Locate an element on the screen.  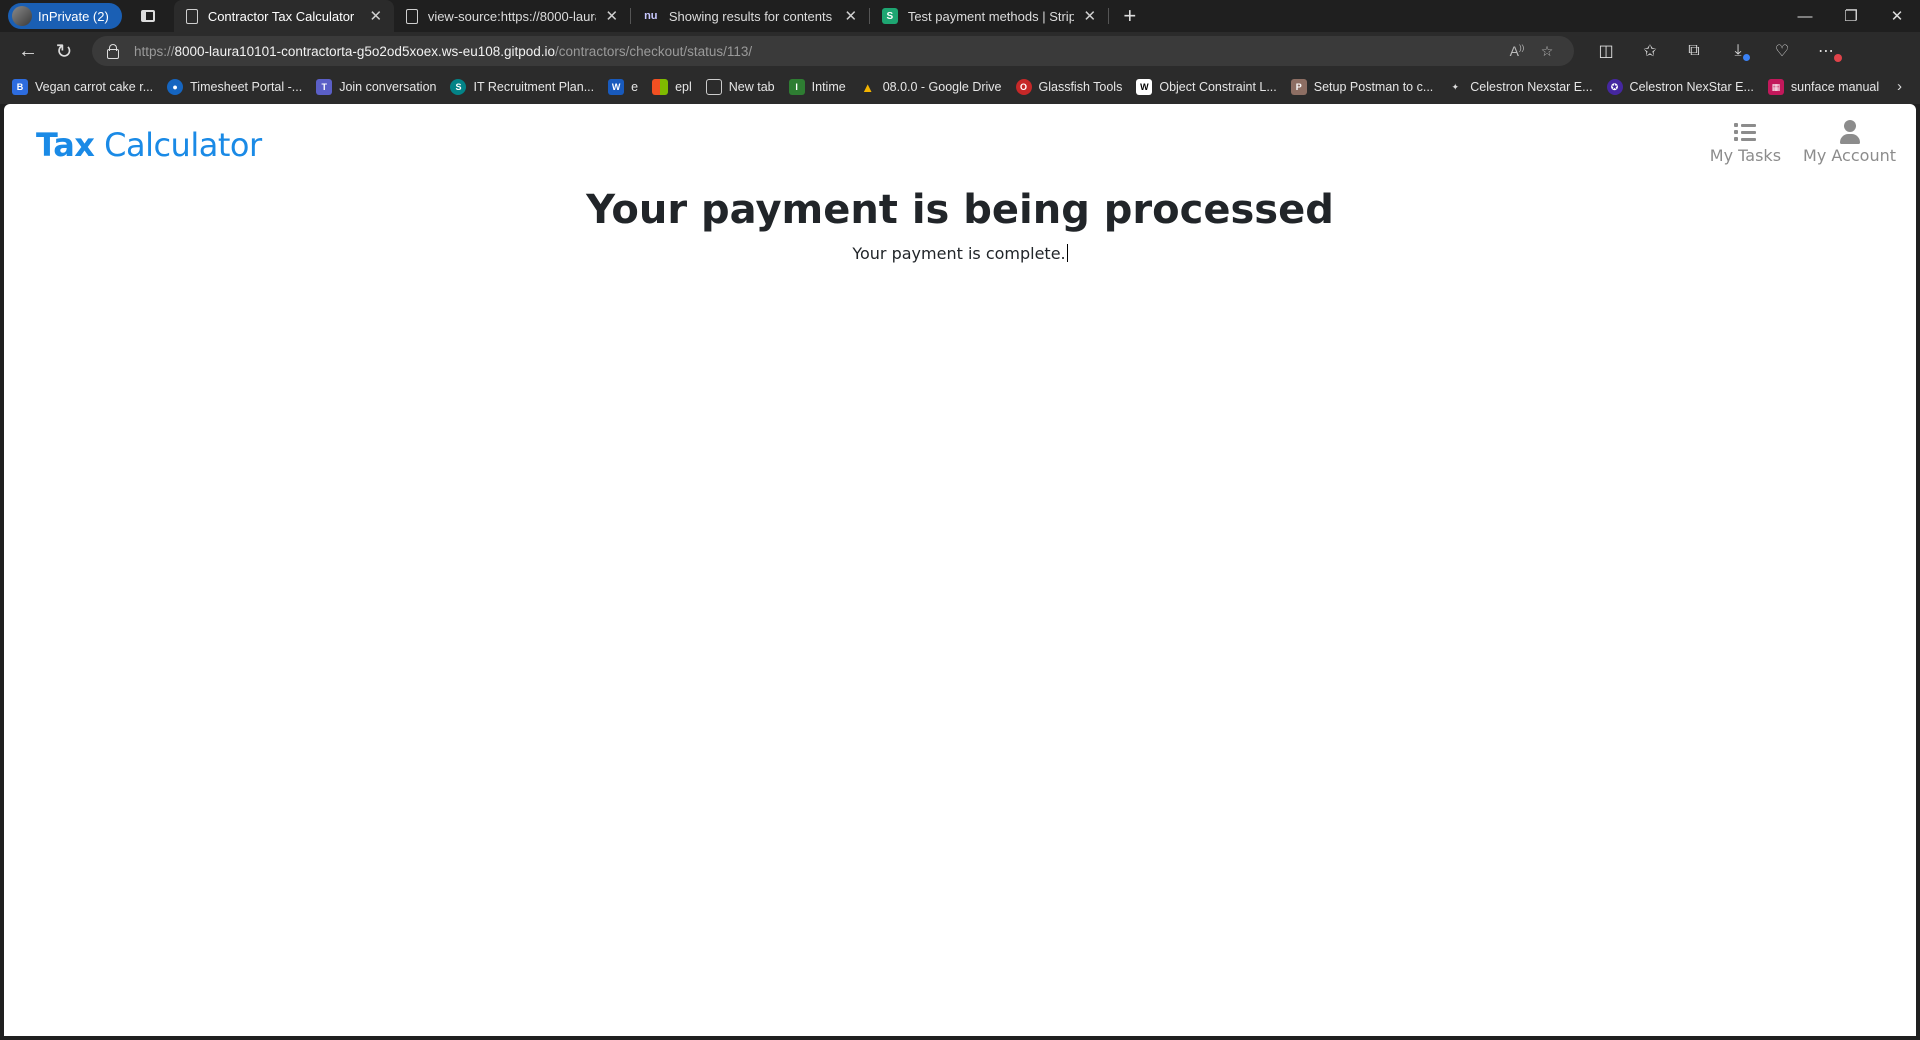
profile-avatar-icon is located at coordinates (22, 16).